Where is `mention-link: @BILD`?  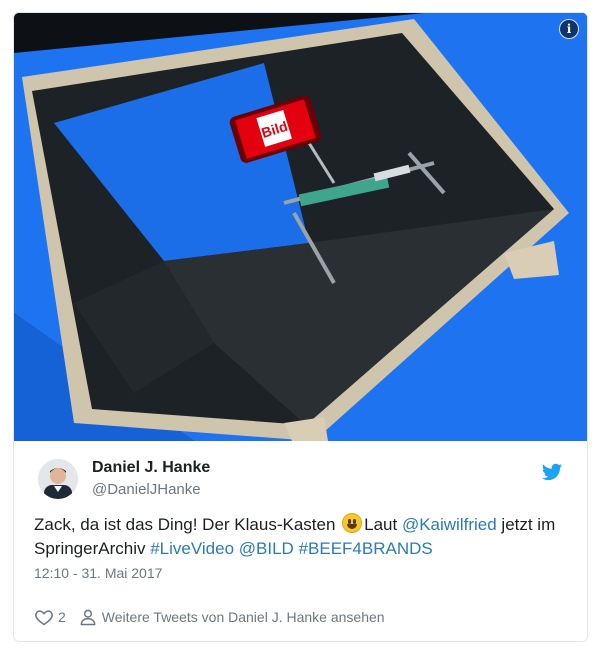 mention-link: @BILD is located at coordinates (266, 548).